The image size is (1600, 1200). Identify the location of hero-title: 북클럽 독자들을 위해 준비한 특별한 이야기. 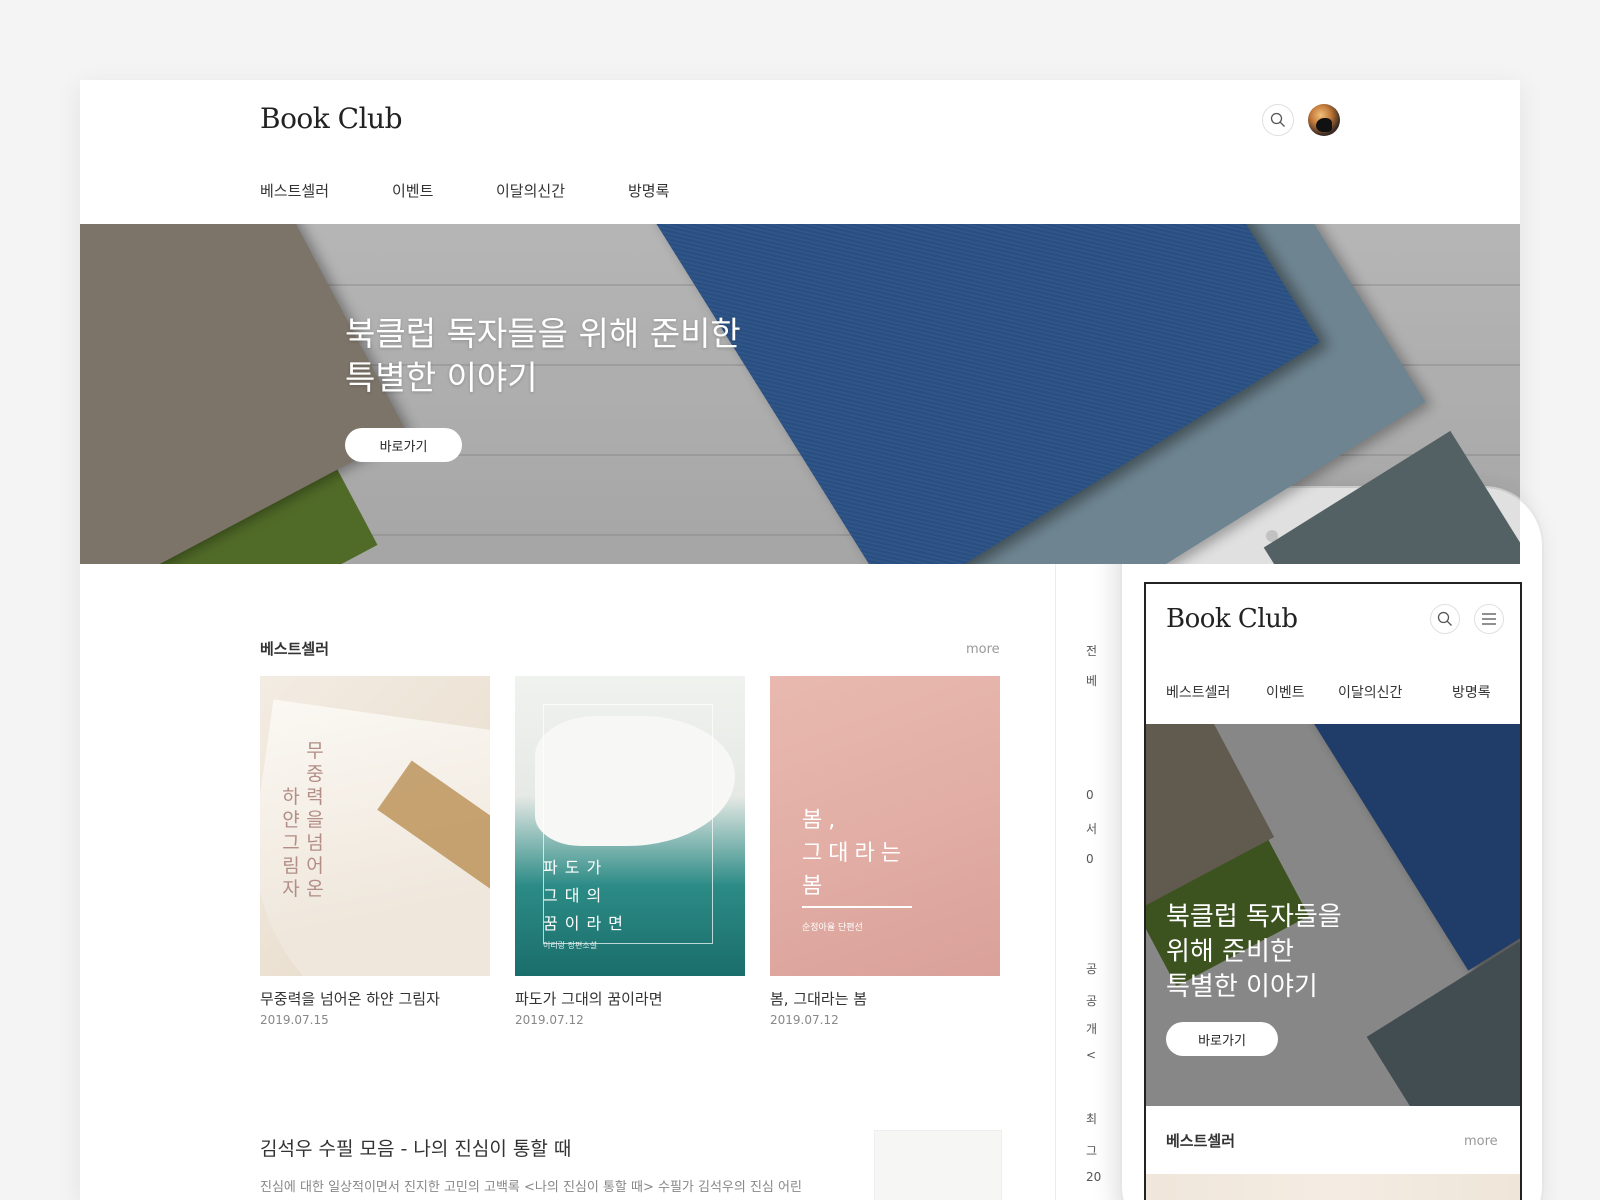
(543, 355).